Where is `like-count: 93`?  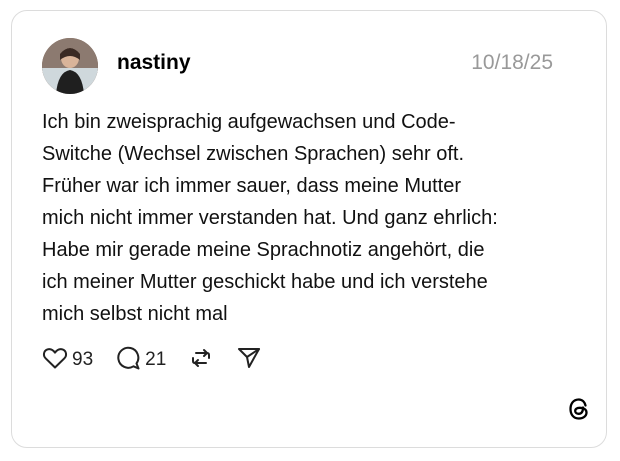
like-count: 93 is located at coordinates (83, 359).